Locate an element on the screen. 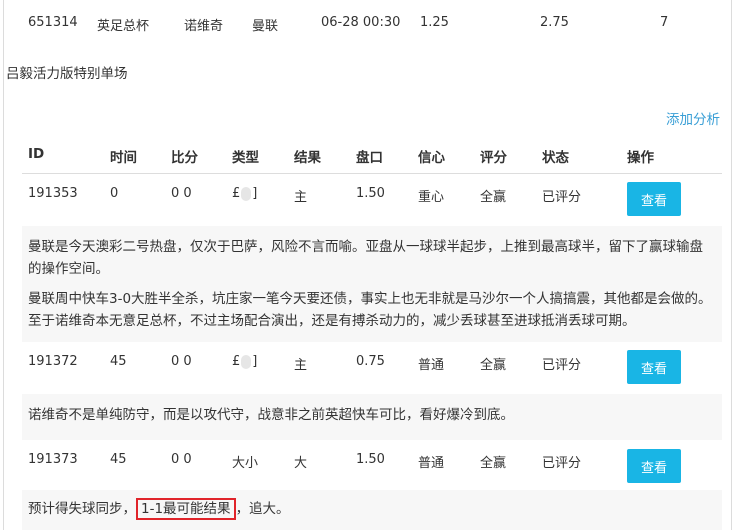  row-id: 191373 is located at coordinates (53, 459).